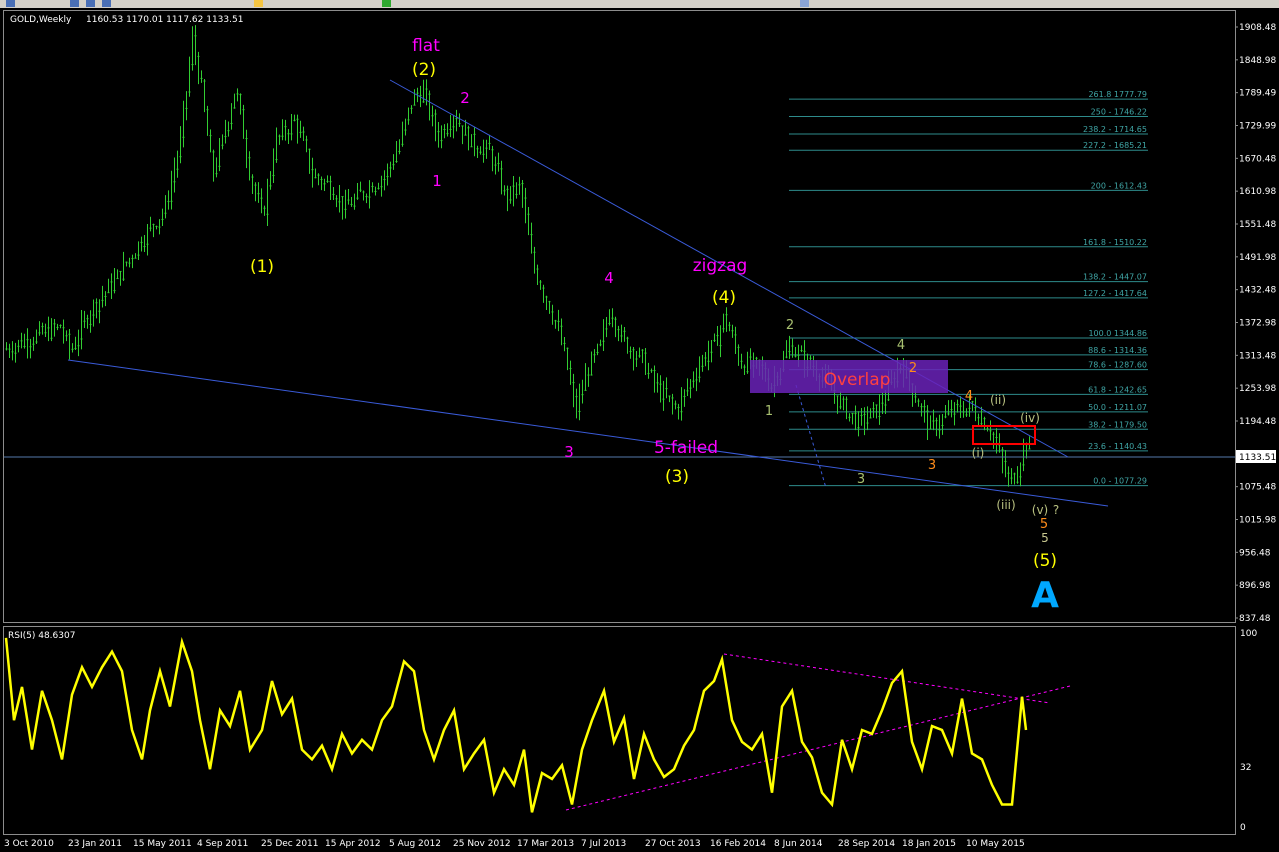 This screenshot has width=1279, height=852. Describe the element at coordinates (1117, 424) in the screenshot. I see `fib-level-label: 38.2 - 1179.50` at that location.